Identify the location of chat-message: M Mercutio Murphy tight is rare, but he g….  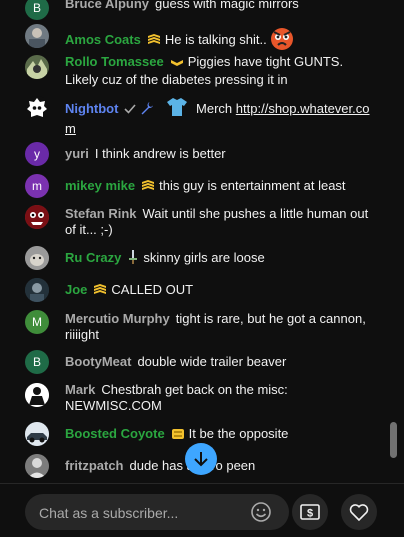
(197, 326).